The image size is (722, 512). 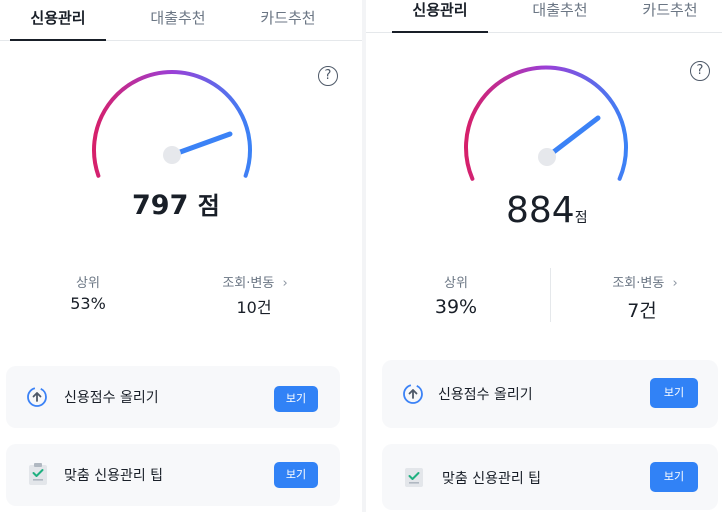 I want to click on credit-score-value: 797, so click(x=160, y=205).